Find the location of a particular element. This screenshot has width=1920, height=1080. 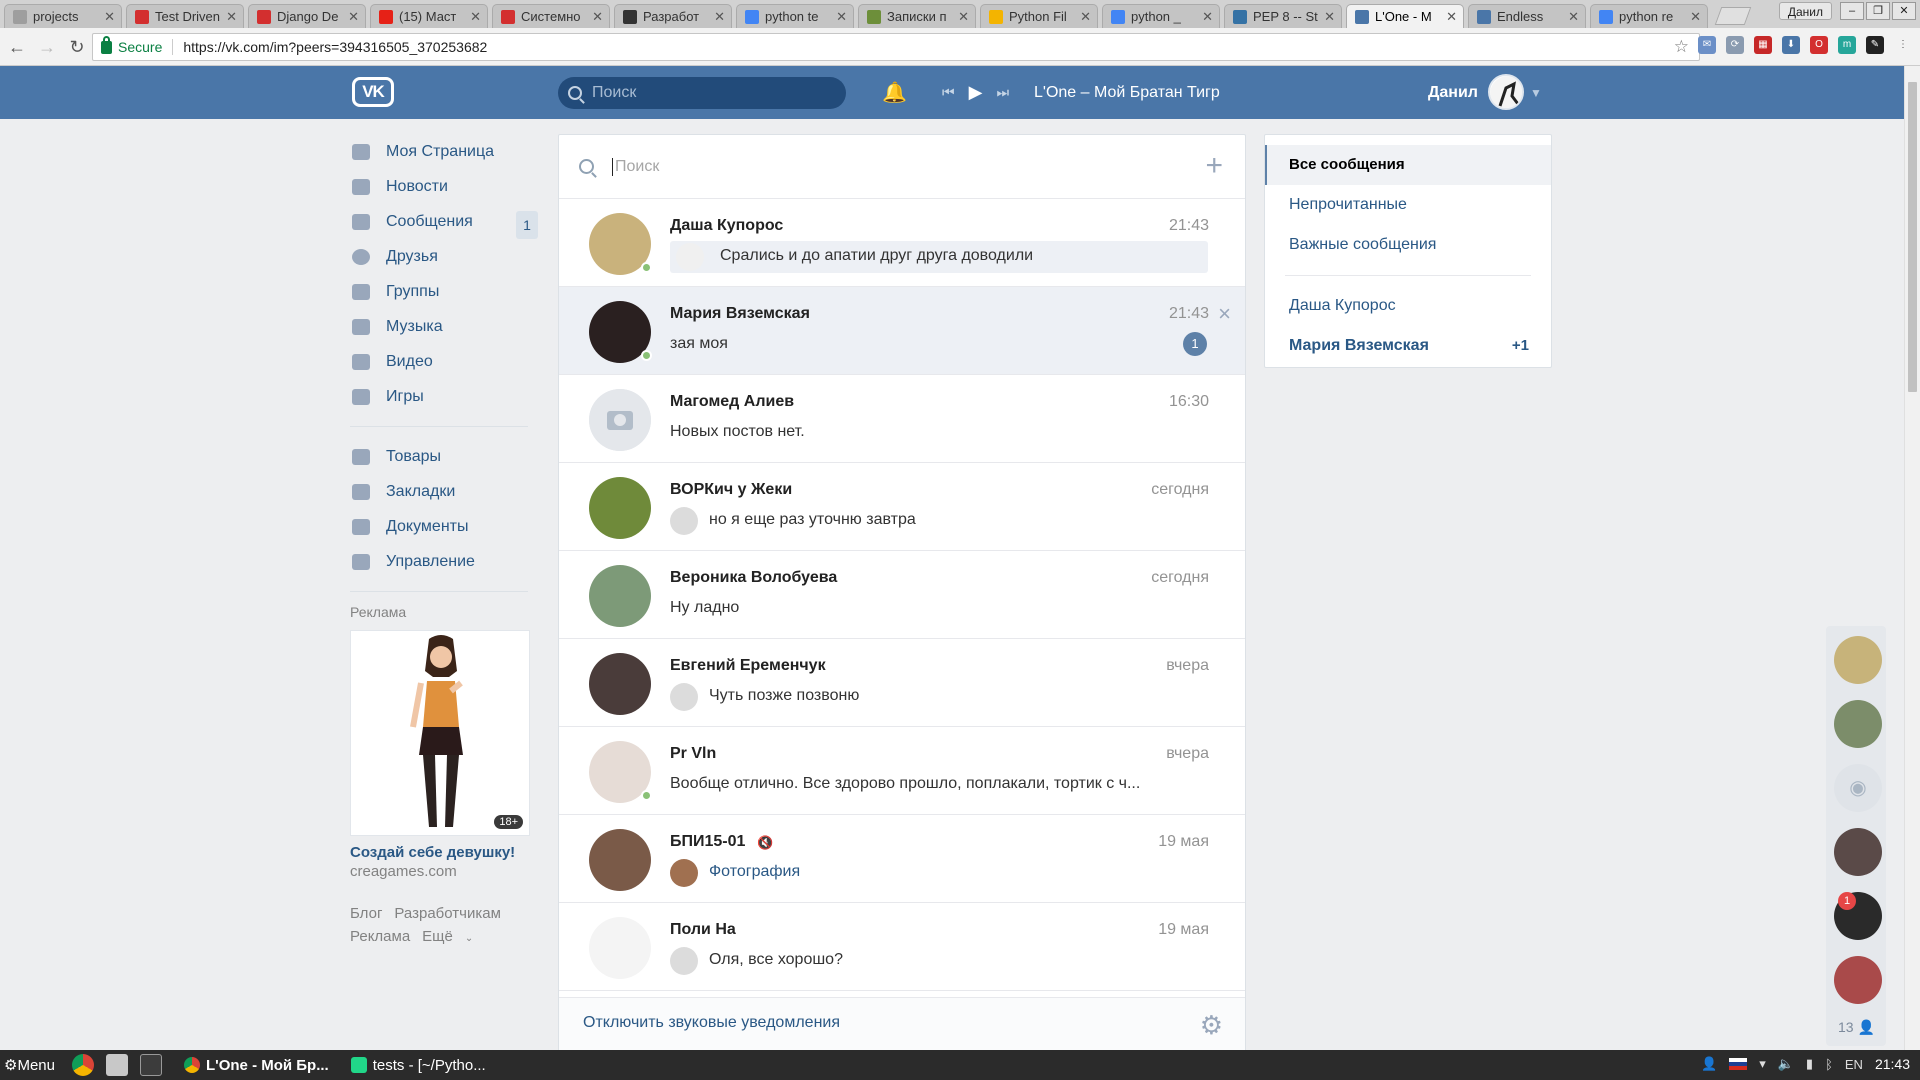

ad-title-link: Создай себе девушку! is located at coordinates (444, 852).